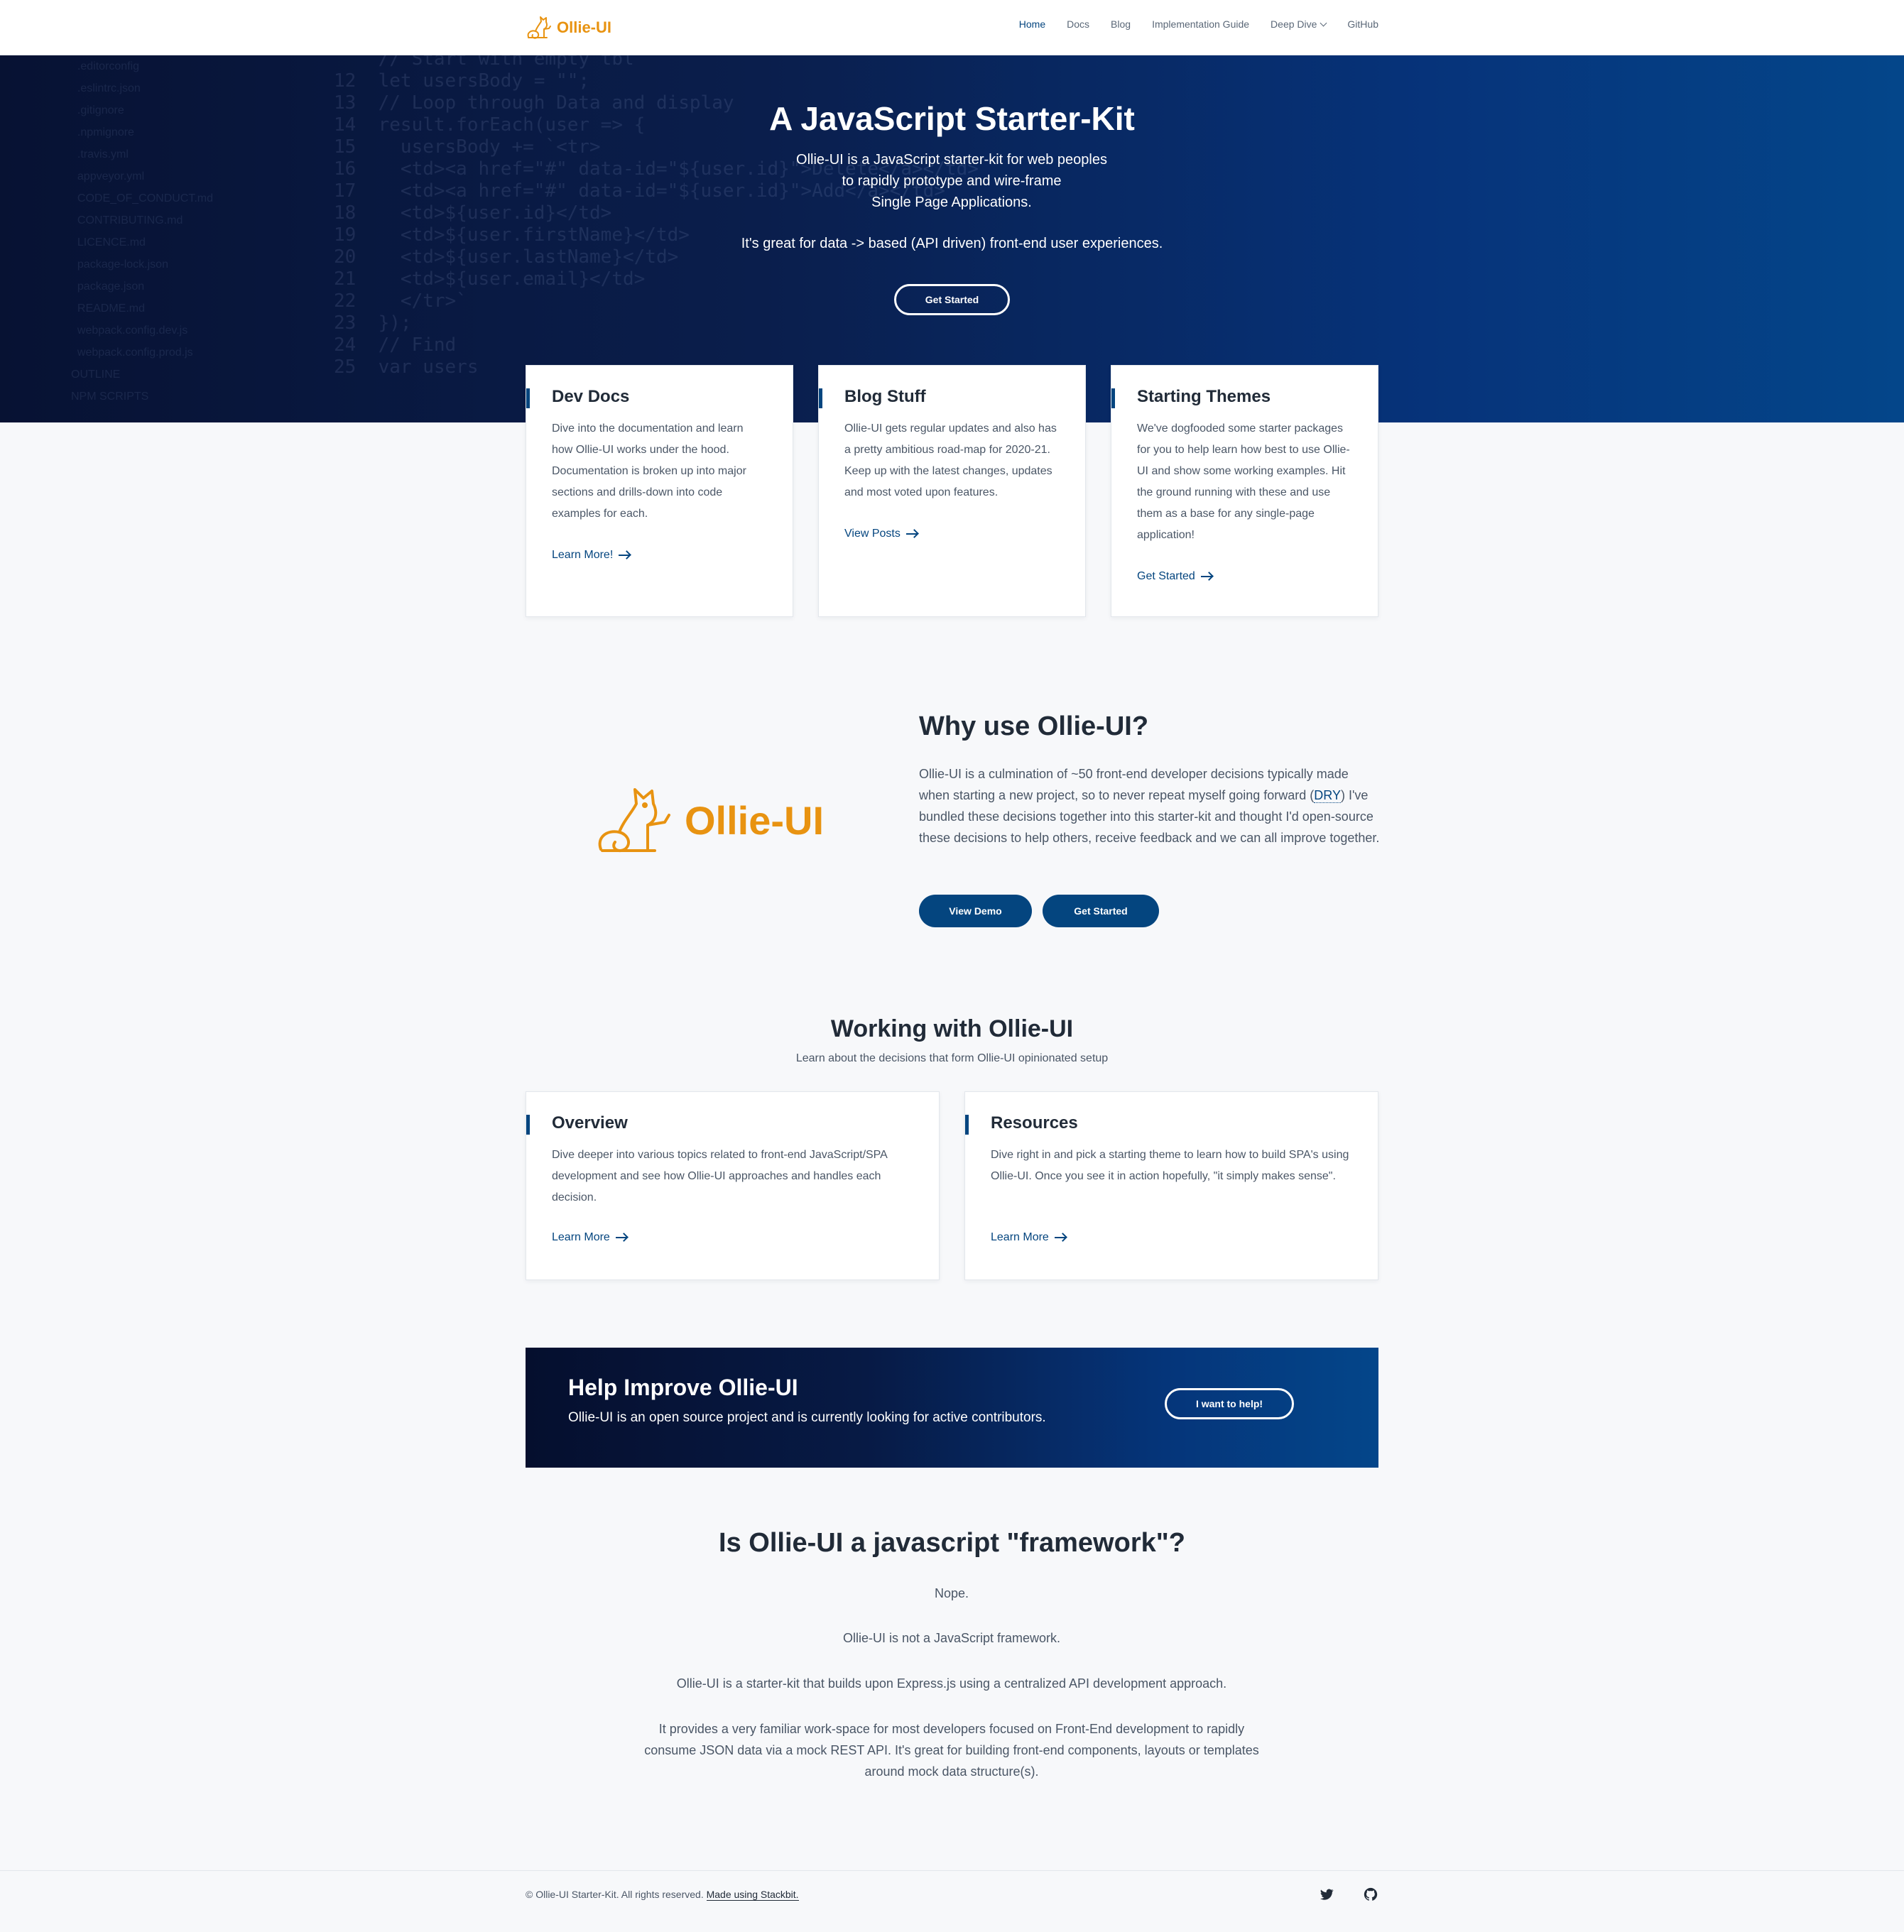 This screenshot has width=1904, height=1932. What do you see at coordinates (952, 118) in the screenshot?
I see `hero-title: A JavaScript Starter-Kit` at bounding box center [952, 118].